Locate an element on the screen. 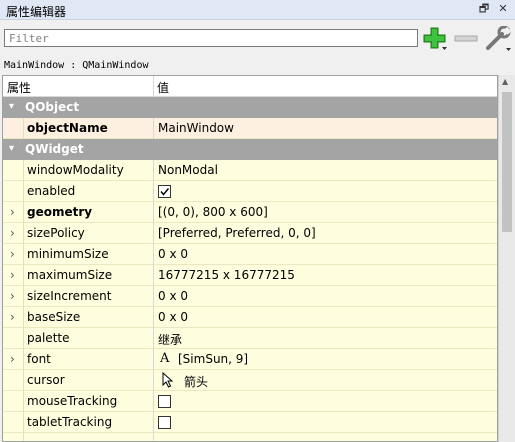 This screenshot has height=442, width=515. property-row-mousetracking: mouseTracking is located at coordinates (250, 401).